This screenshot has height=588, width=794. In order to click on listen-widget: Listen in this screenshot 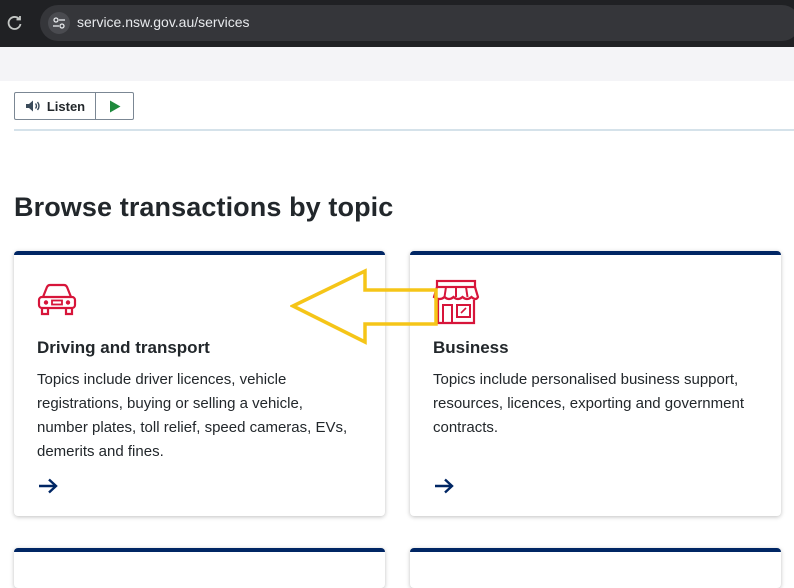, I will do `click(74, 106)`.